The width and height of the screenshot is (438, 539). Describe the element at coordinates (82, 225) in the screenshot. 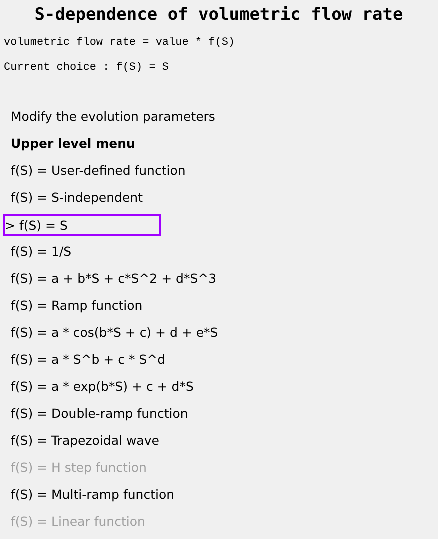

I see `menu-item: > f(S) = S` at that location.